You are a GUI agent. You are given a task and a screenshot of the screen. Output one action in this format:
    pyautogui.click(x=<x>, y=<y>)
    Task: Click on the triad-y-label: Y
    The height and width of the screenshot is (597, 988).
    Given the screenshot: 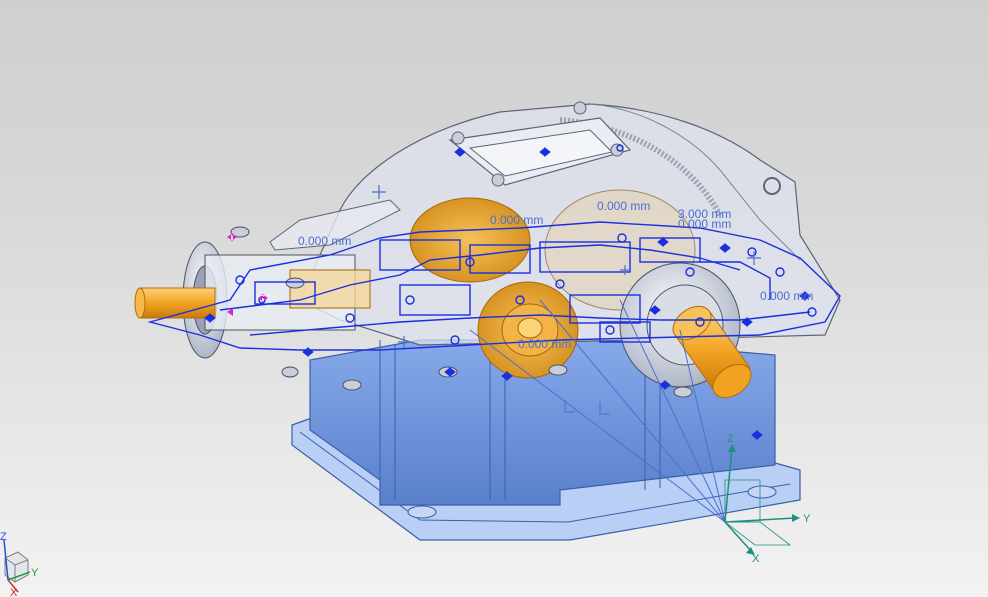 What is the action you would take?
    pyautogui.click(x=35, y=573)
    